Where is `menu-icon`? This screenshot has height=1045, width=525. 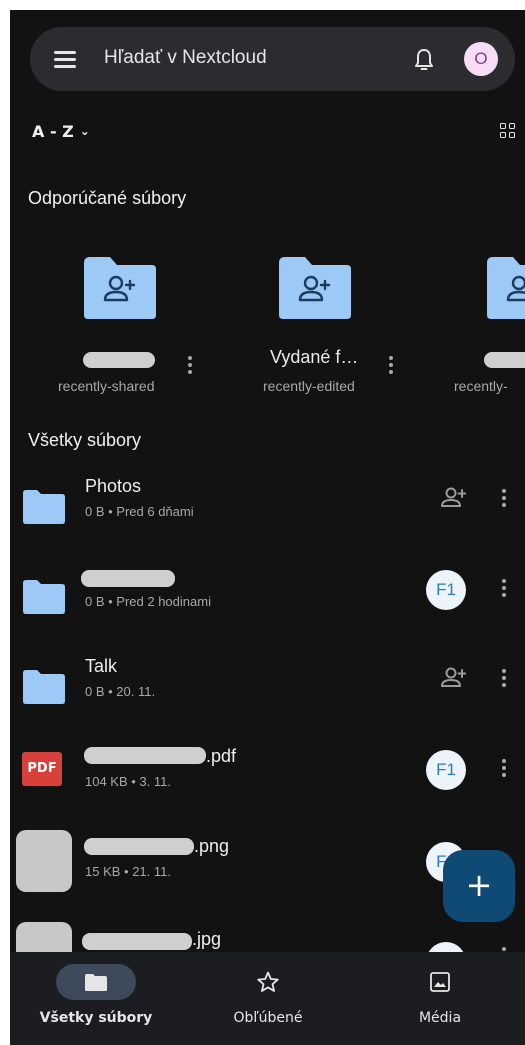
menu-icon is located at coordinates (65, 59).